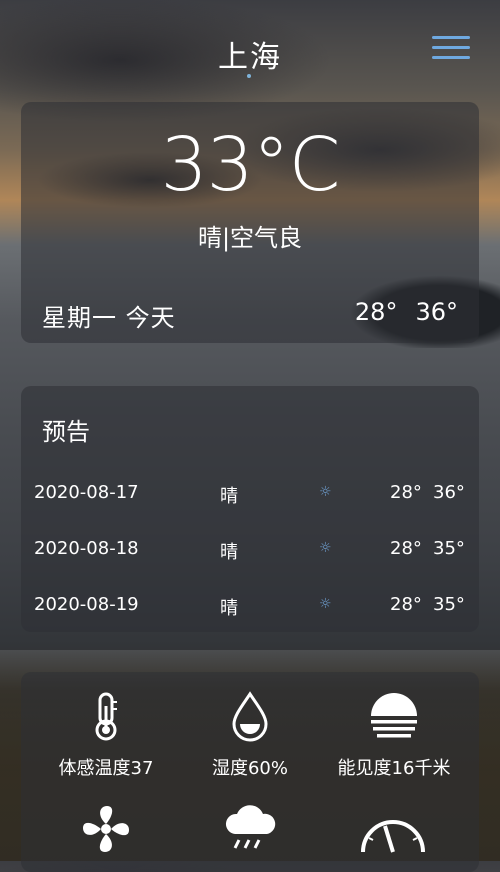 Image resolution: width=500 pixels, height=872 pixels. I want to click on rain-cloud-icon, so click(250, 827).